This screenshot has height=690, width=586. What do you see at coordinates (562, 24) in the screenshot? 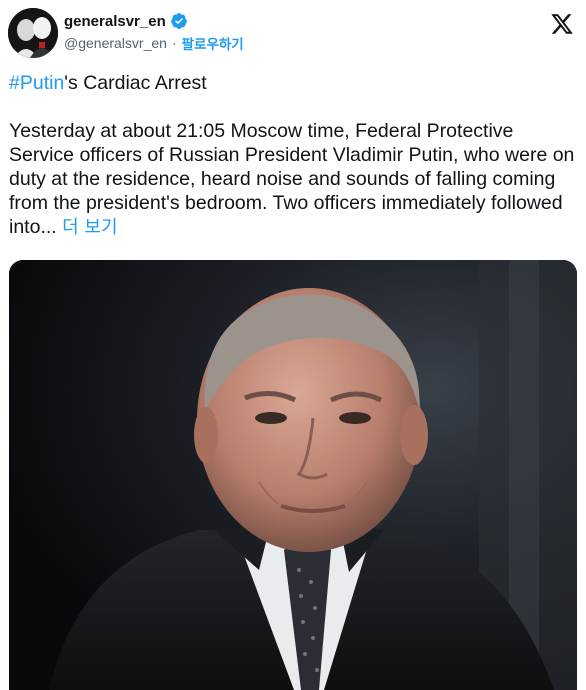
I see `x-logo-icon` at bounding box center [562, 24].